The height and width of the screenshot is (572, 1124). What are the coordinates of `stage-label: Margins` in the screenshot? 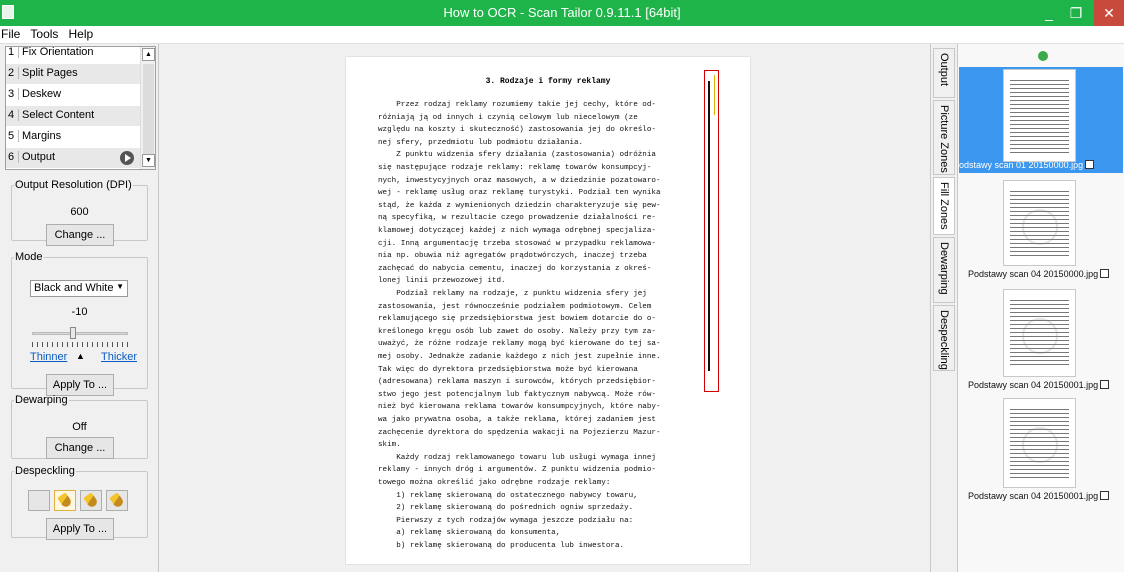 It's located at (42, 136).